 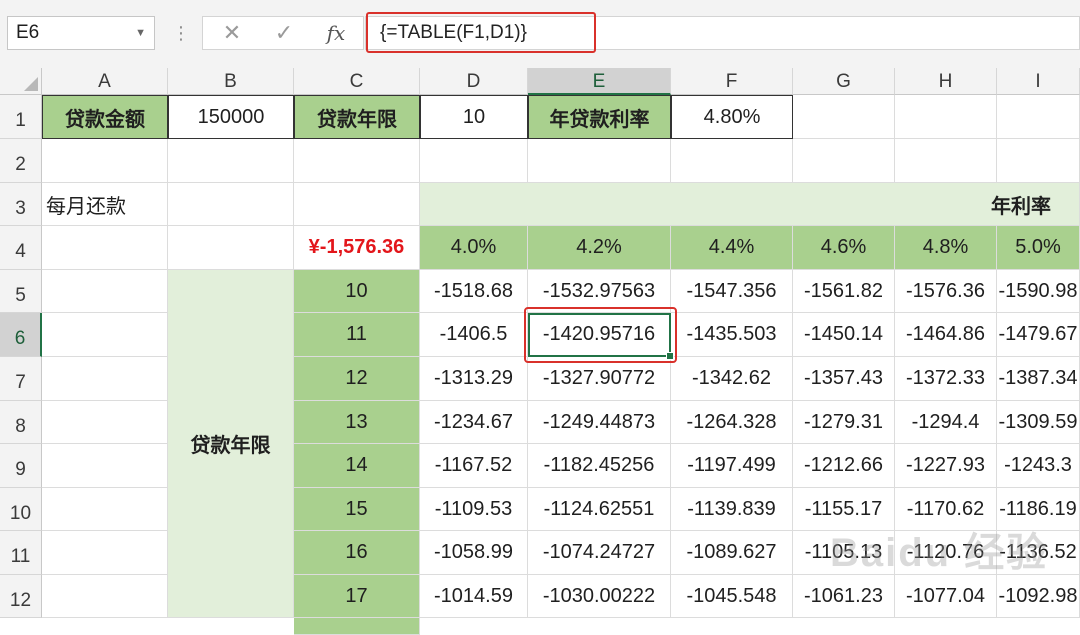 I want to click on row-header-12: 12, so click(x=21, y=596).